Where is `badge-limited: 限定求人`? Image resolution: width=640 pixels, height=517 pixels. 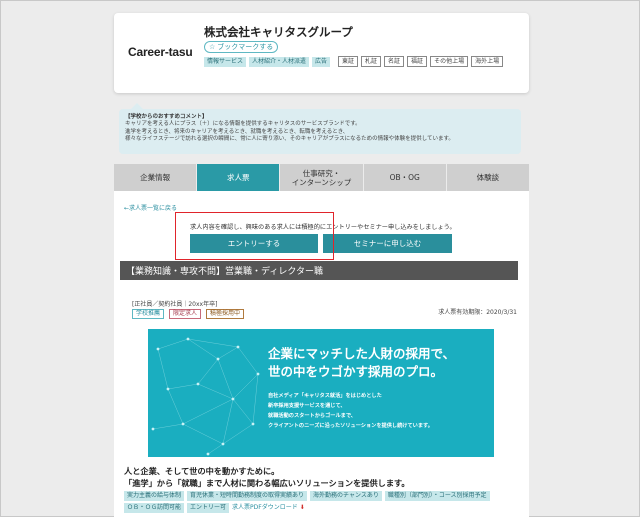
badge-limited: 限定求人 is located at coordinates (185, 314).